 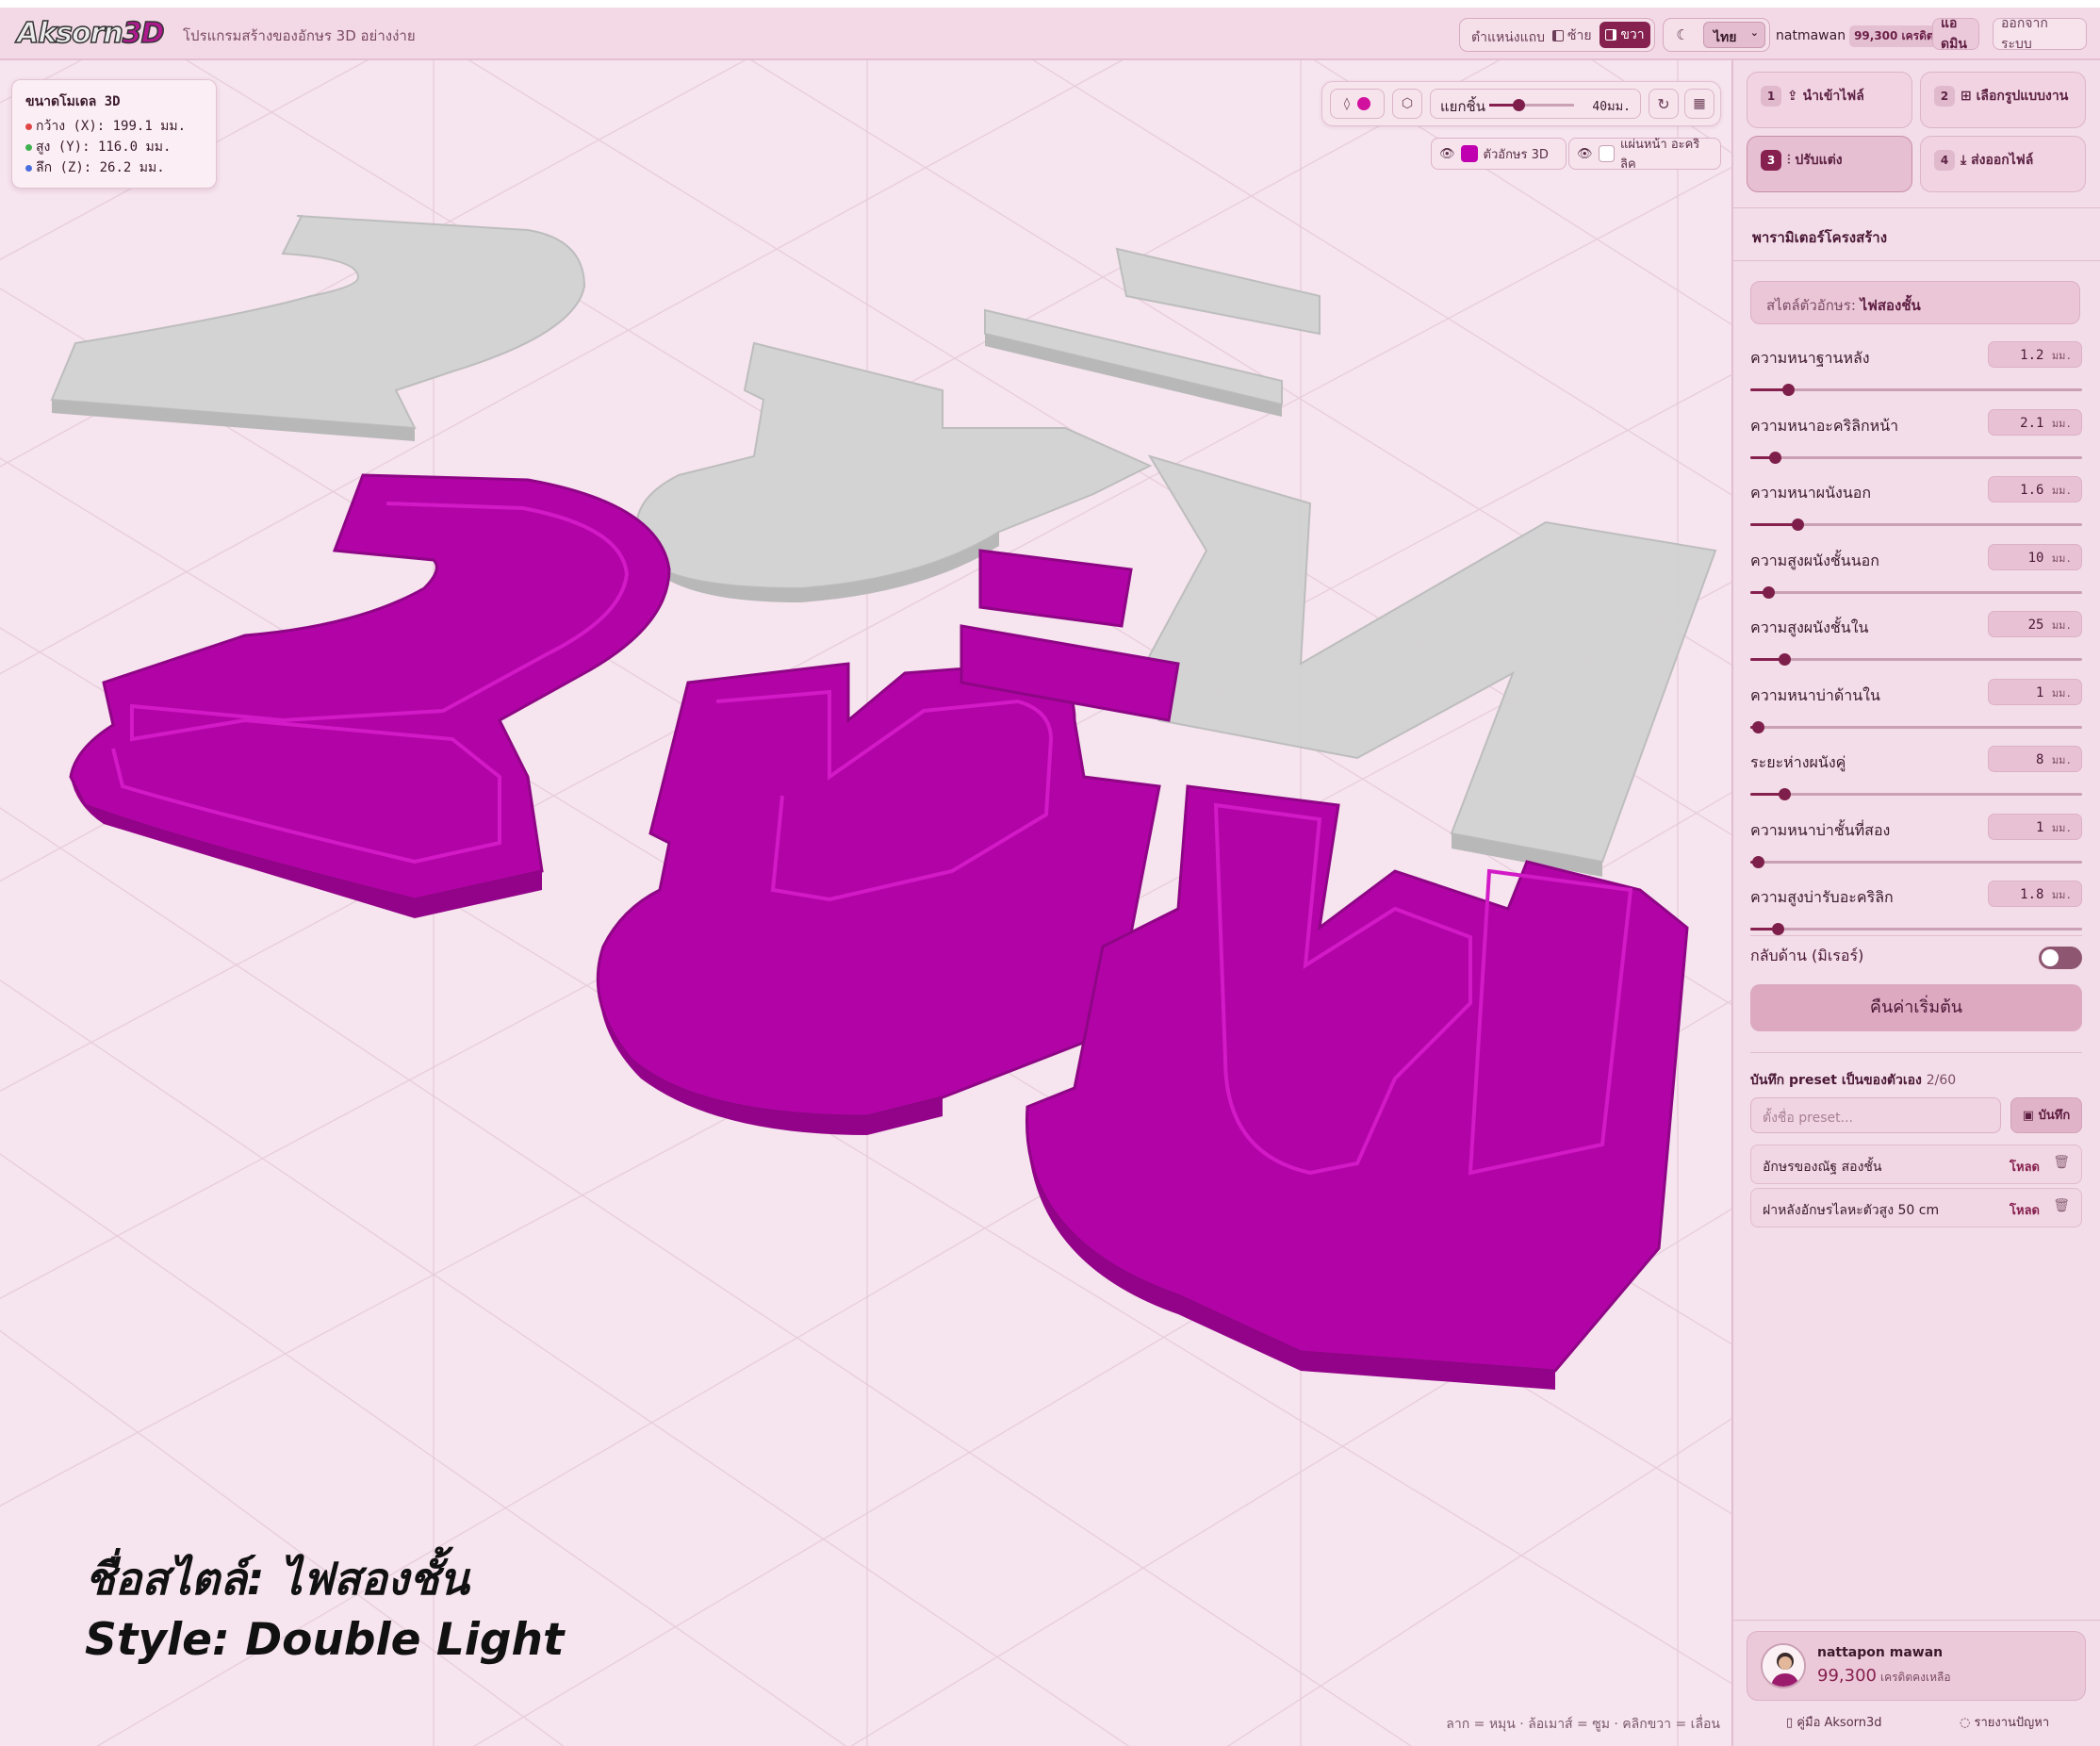 I want to click on step-export: 4 ⤓ ส่งออกไฟล์, so click(x=2003, y=164).